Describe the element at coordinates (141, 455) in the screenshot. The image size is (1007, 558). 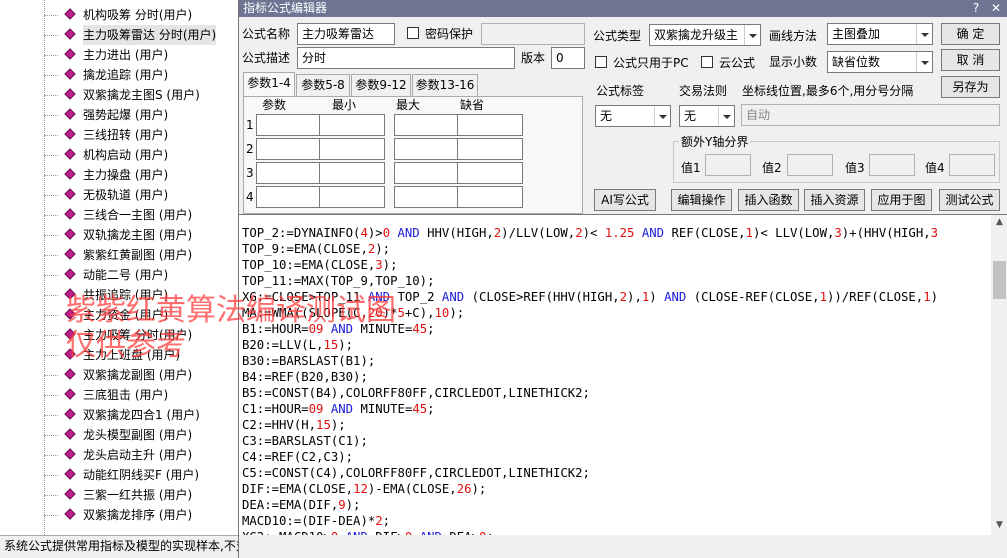
I see `tree-item: 龙头启动主升 (用户)` at that location.